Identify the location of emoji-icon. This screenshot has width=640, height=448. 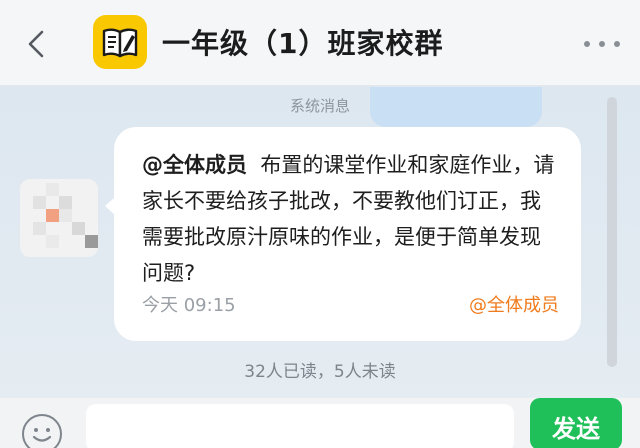
(42, 435).